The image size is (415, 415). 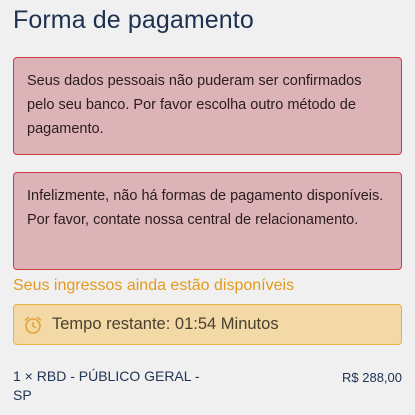 What do you see at coordinates (154, 285) in the screenshot?
I see `tickets-available-notice: Seus ingressos ainda estão disponíveis` at bounding box center [154, 285].